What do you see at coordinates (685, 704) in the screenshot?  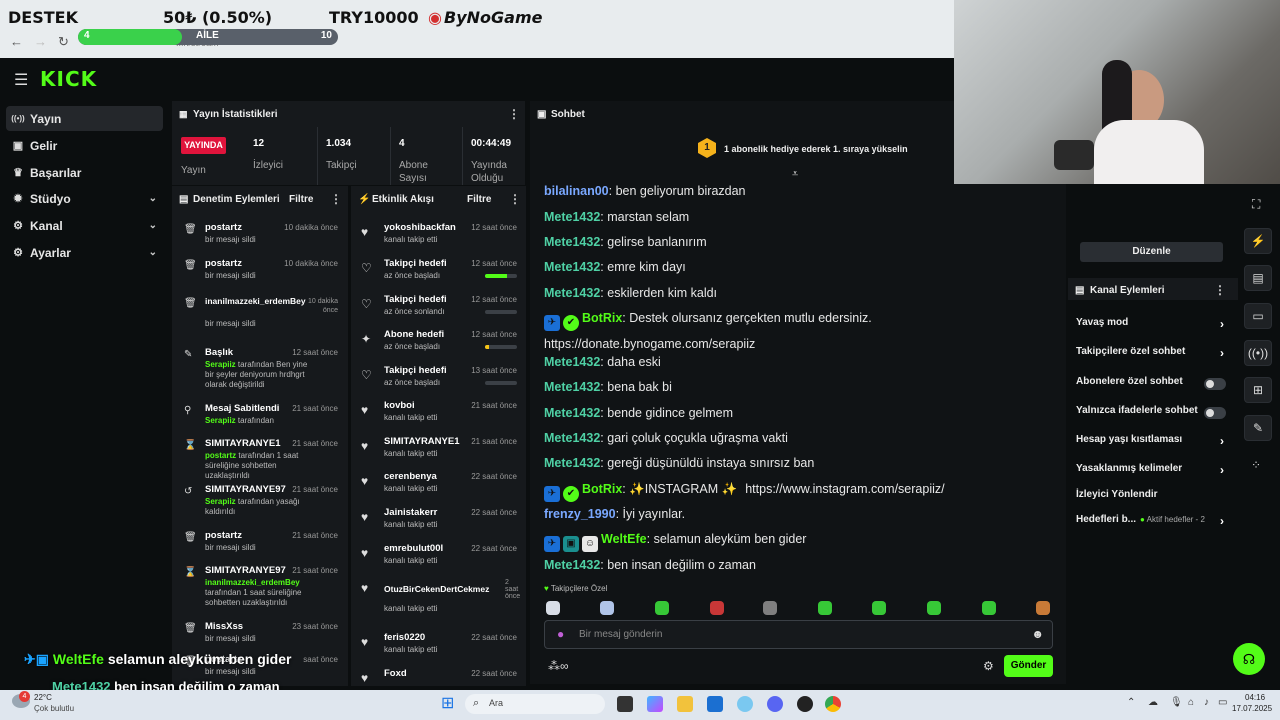 I see `file-explorer-icon` at bounding box center [685, 704].